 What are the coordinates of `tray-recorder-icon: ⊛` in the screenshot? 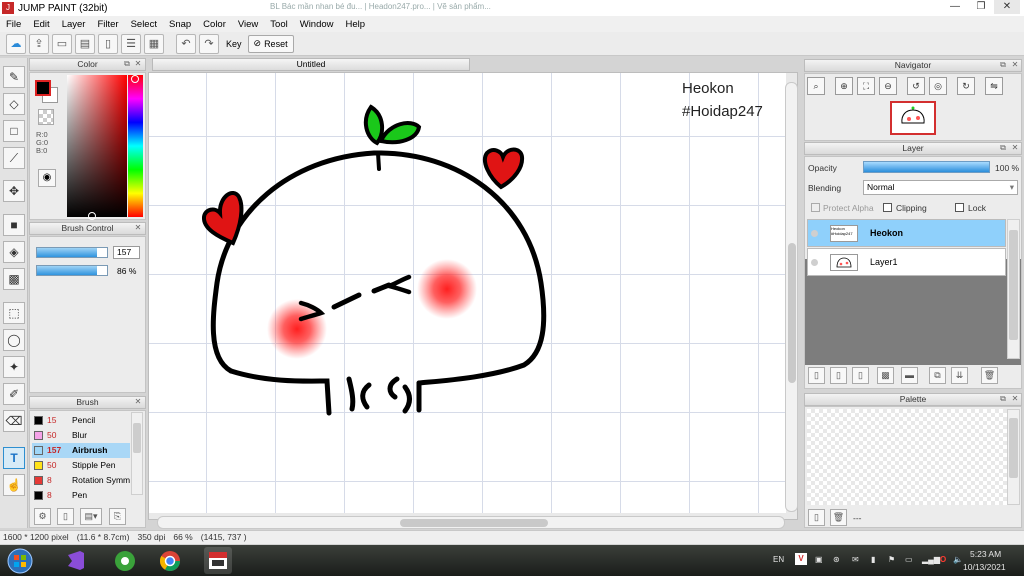 It's located at (836, 559).